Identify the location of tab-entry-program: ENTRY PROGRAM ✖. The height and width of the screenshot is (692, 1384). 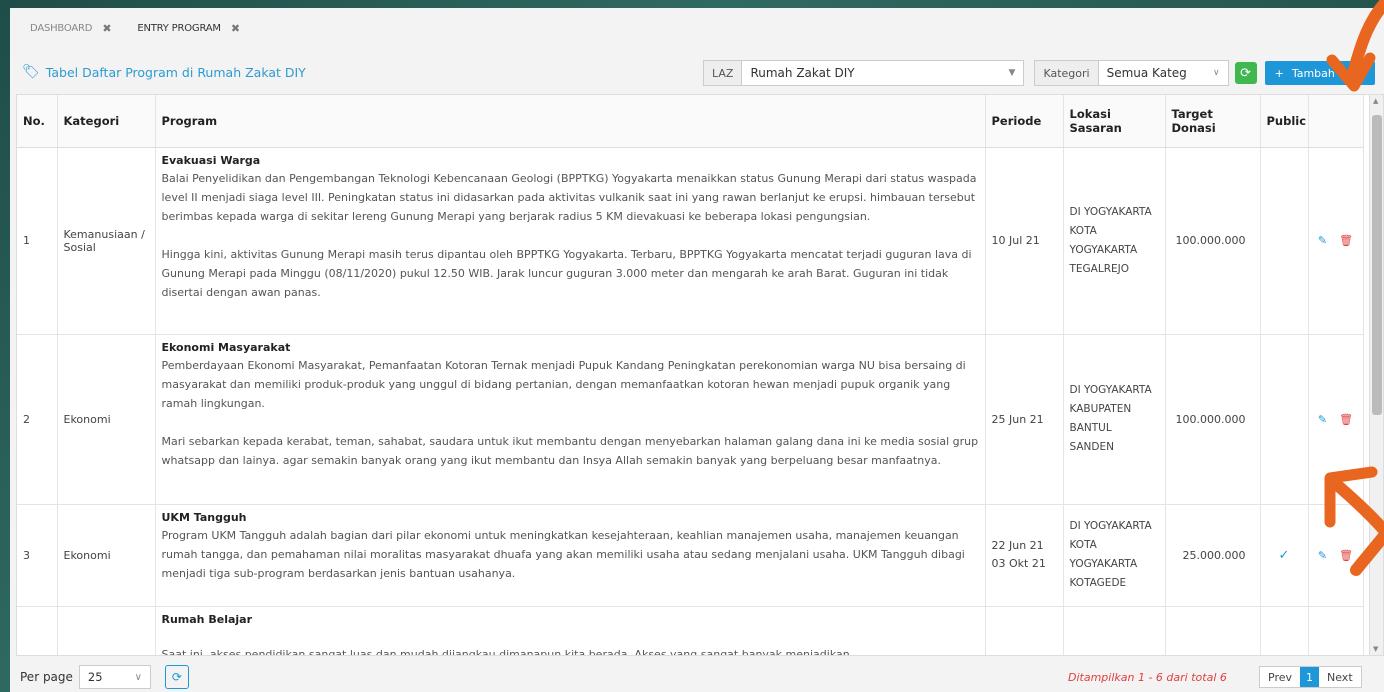
(188, 28).